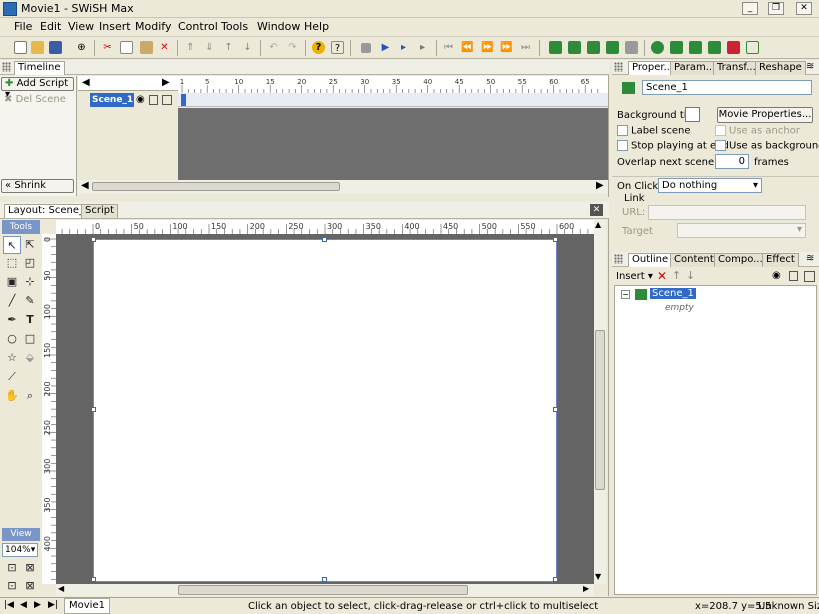 The image size is (819, 614). Describe the element at coordinates (87, 606) in the screenshot. I see `movie-tab: Movie1` at that location.